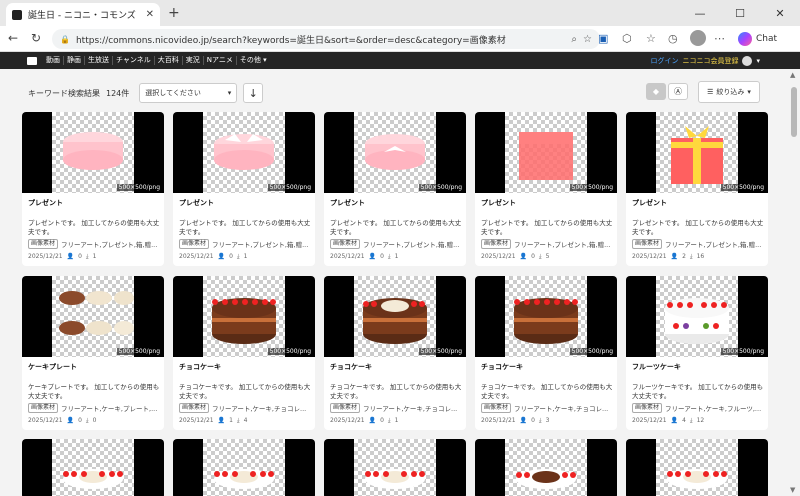  I want to click on scrollbar-thumb, so click(794, 112).